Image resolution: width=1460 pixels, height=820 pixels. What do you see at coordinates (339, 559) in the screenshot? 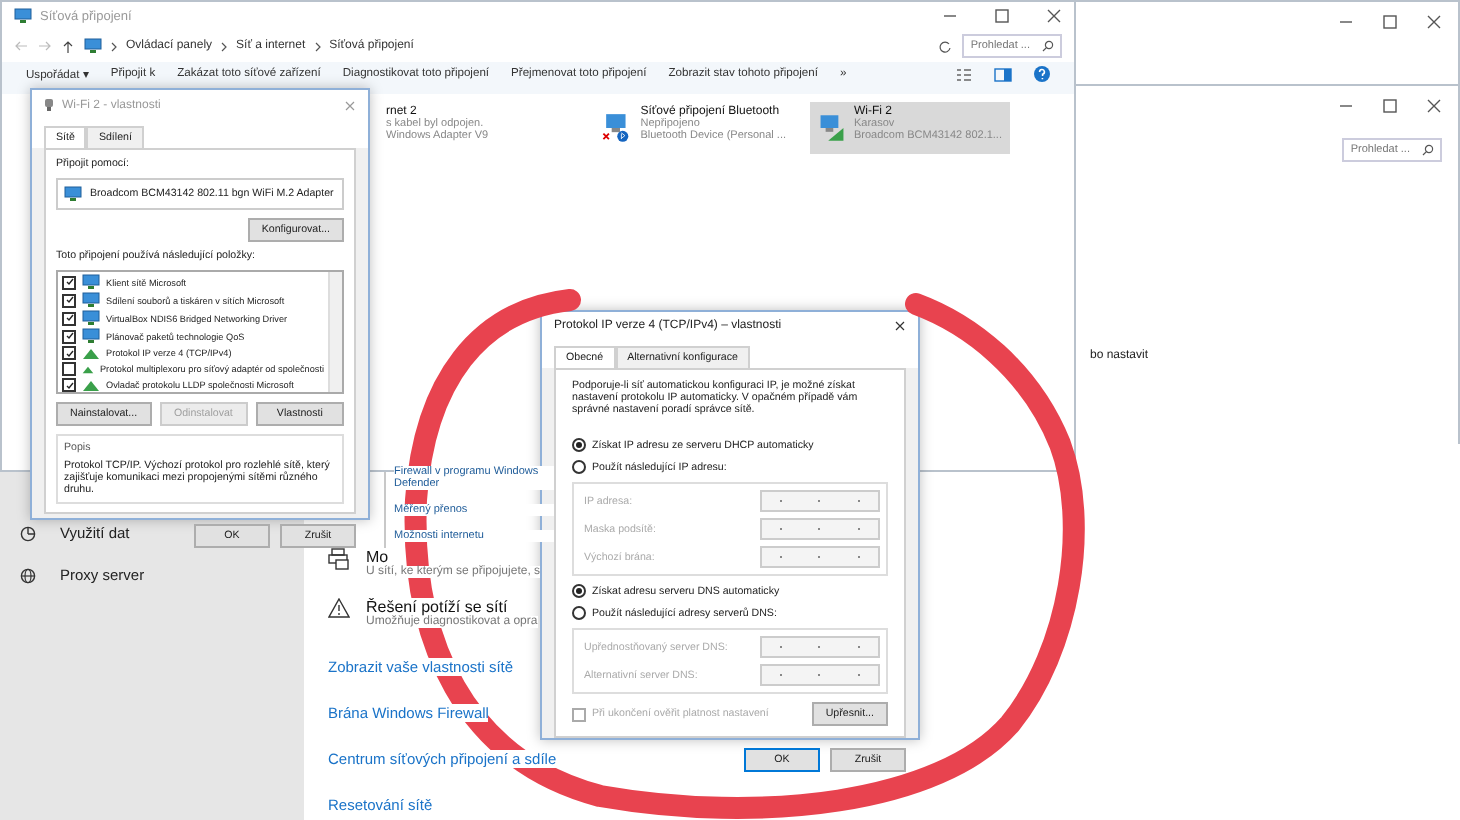
I see `printer-icon` at bounding box center [339, 559].